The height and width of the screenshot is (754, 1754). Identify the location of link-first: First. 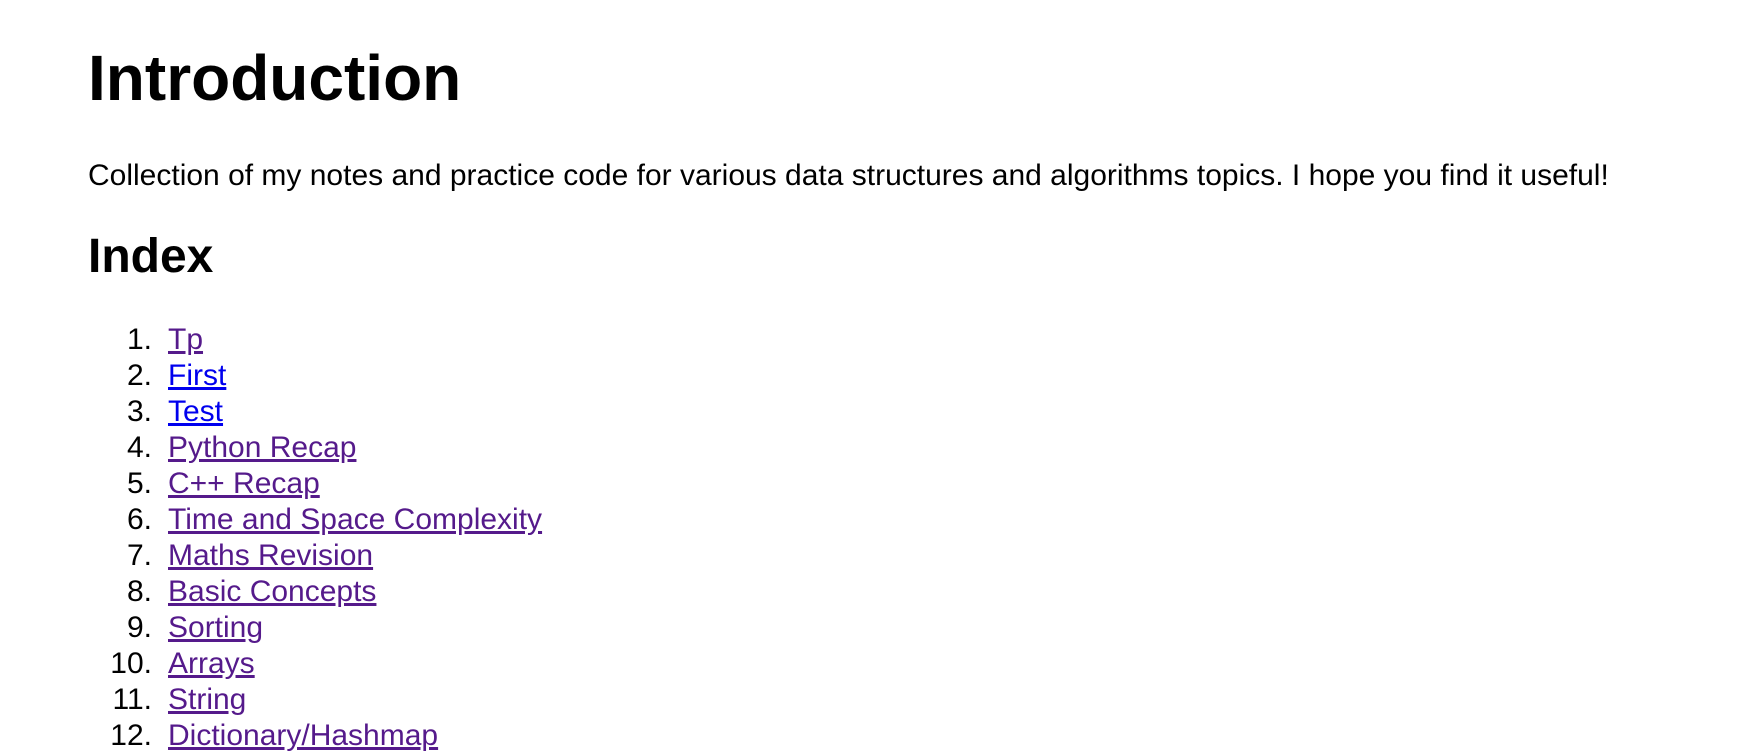
(197, 376).